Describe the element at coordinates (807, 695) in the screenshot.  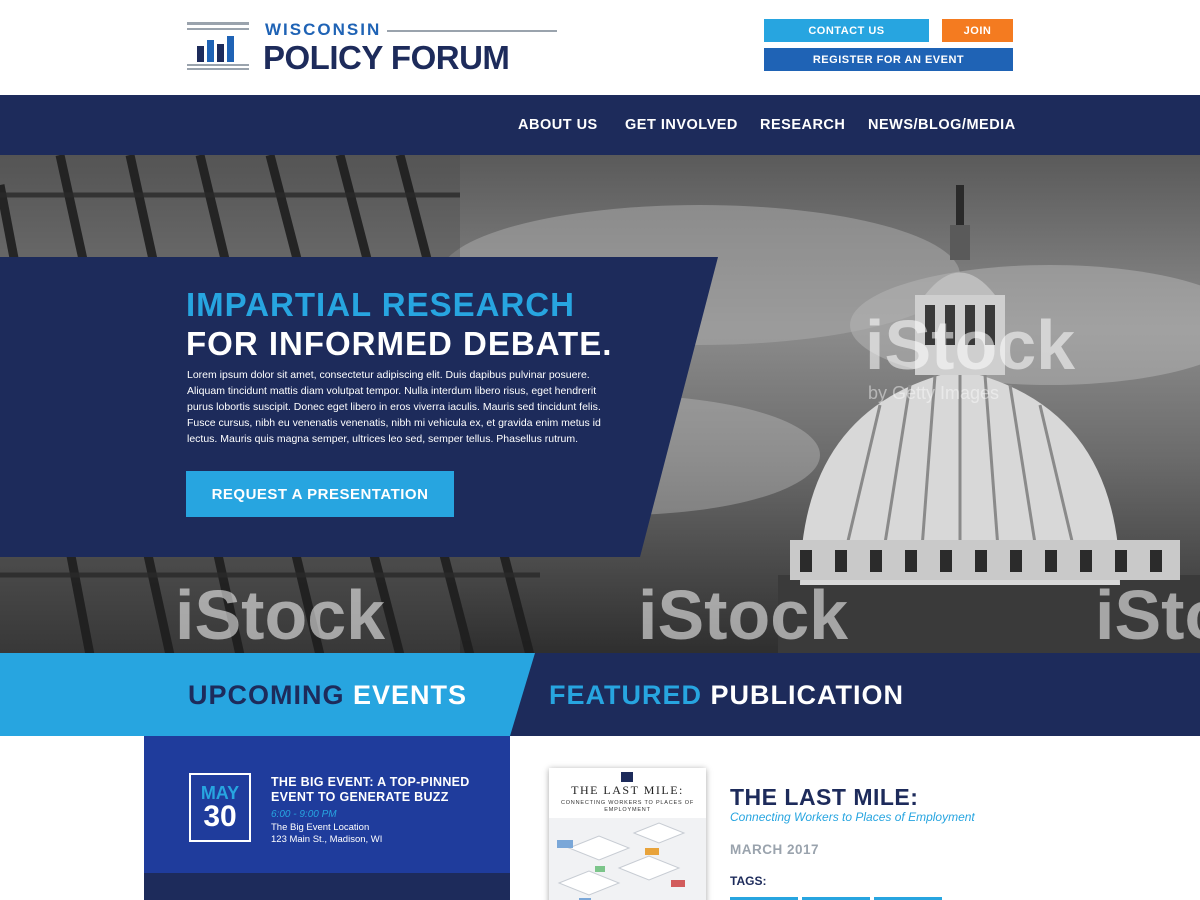
I see `heading-word-publication: PUBLICATION` at that location.